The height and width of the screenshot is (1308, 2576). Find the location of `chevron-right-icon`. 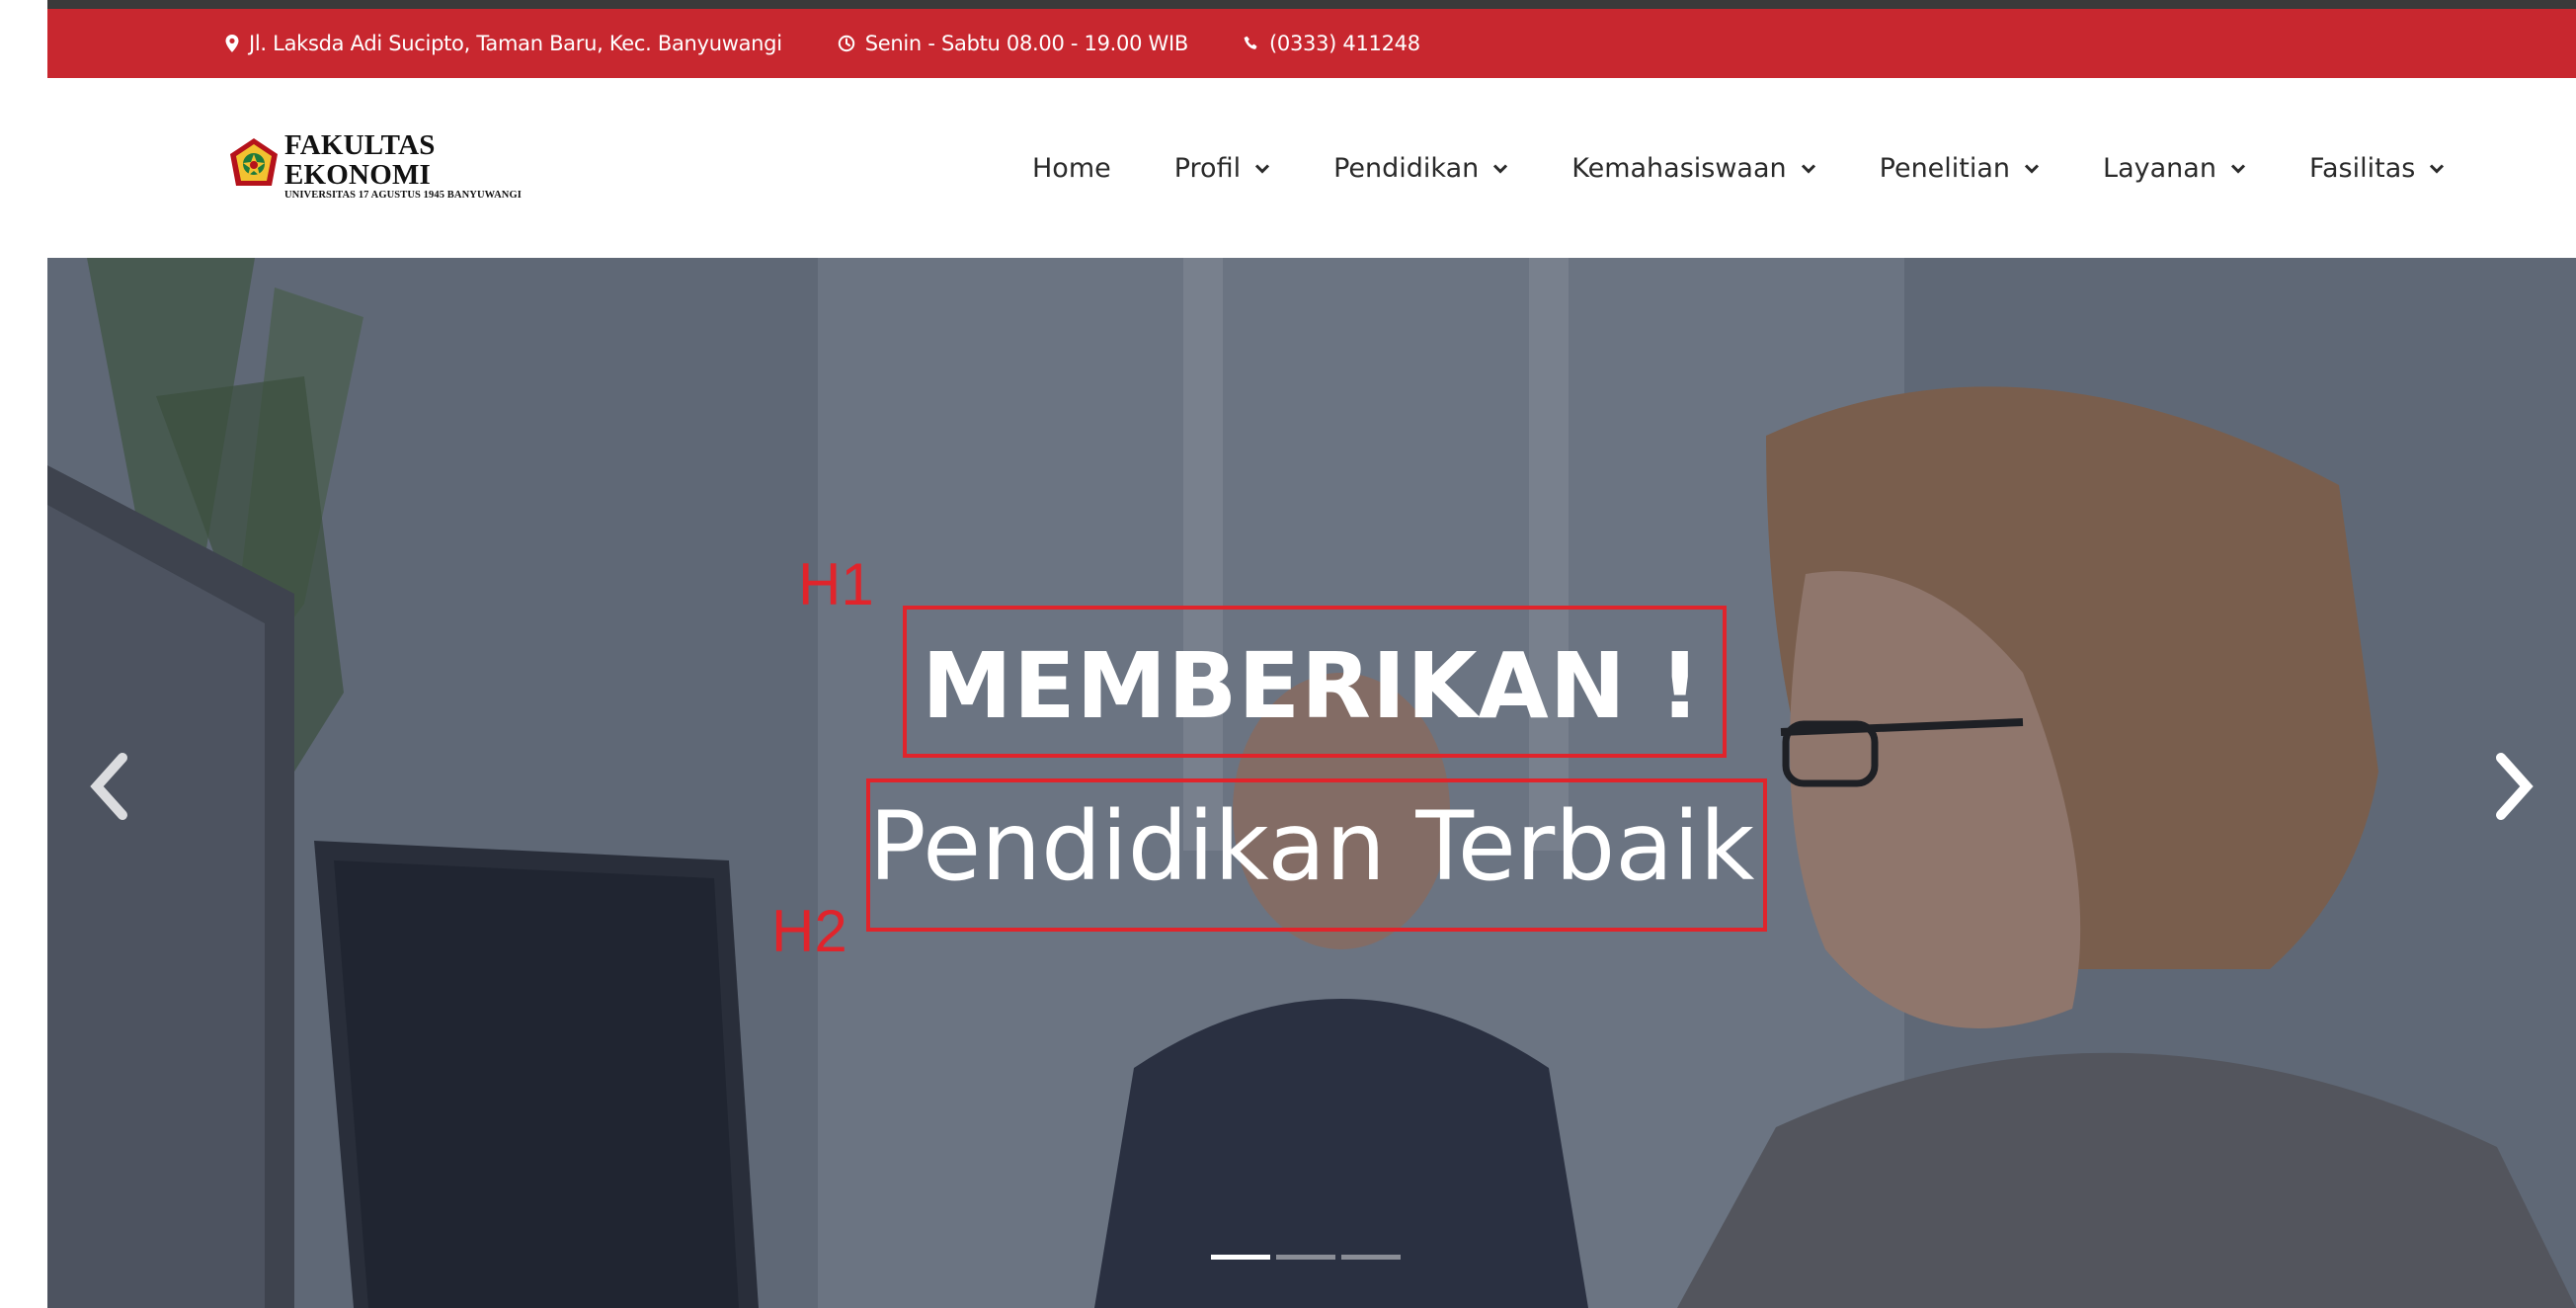

chevron-right-icon is located at coordinates (2515, 786).